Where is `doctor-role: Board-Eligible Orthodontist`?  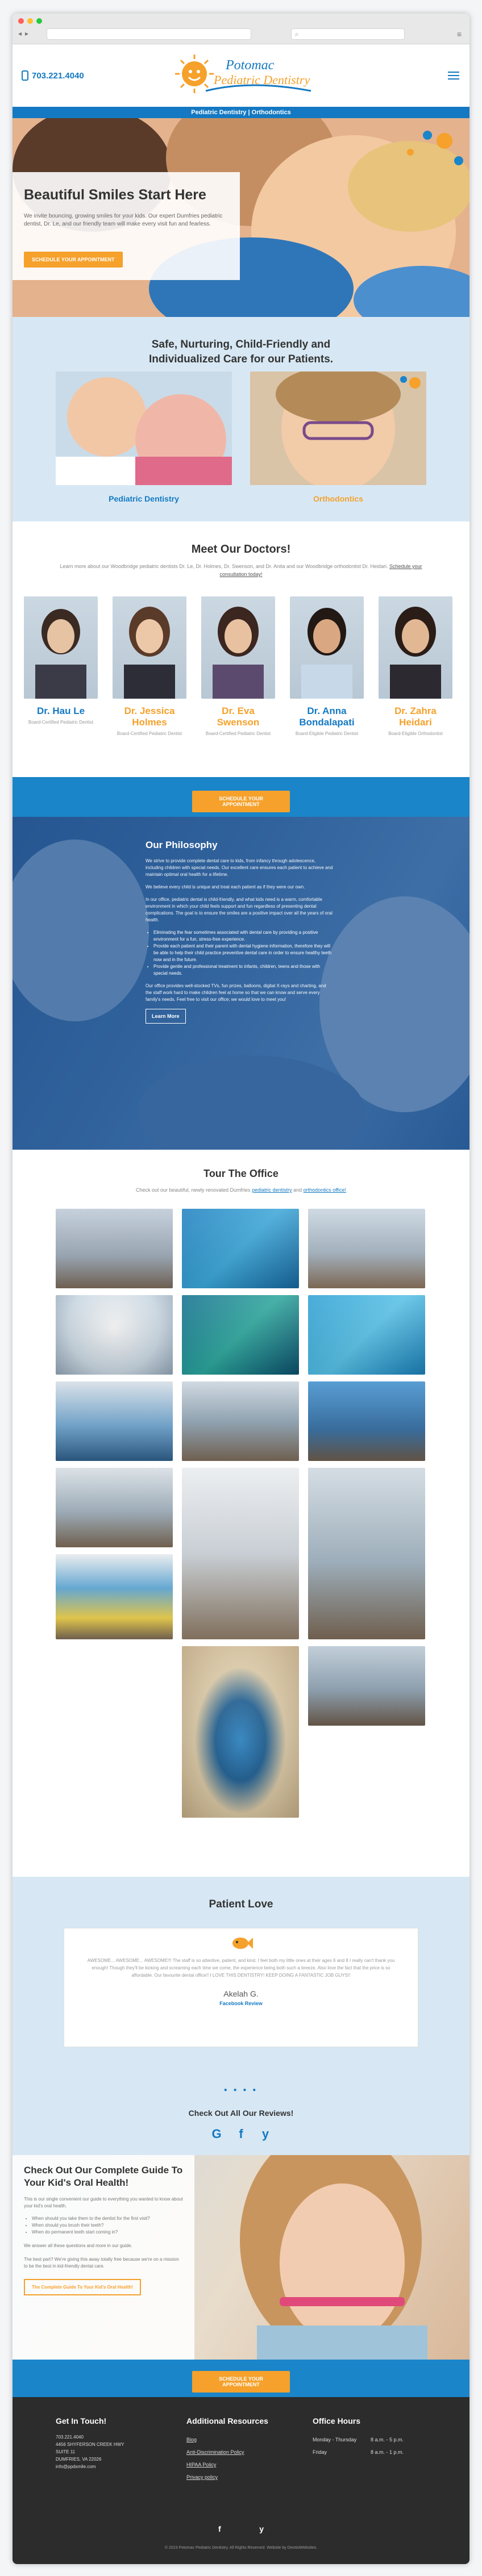 doctor-role: Board-Eligible Orthodontist is located at coordinates (415, 733).